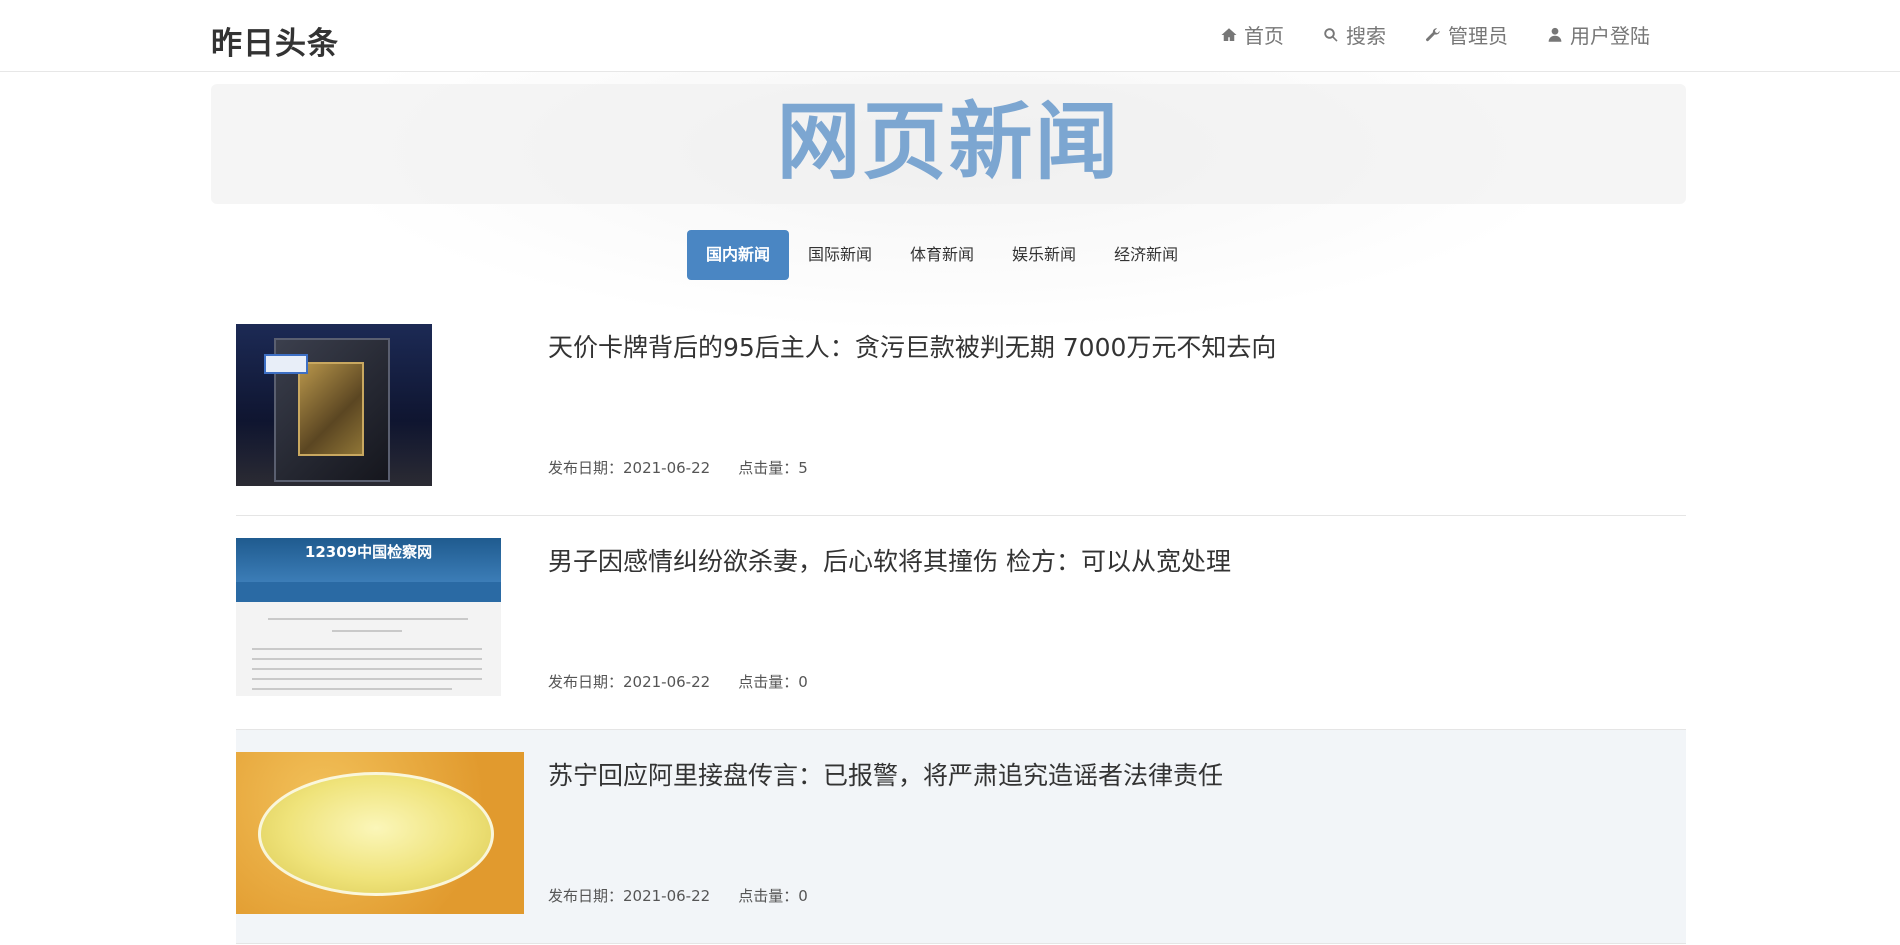 This screenshot has width=1900, height=945. What do you see at coordinates (1331, 34) in the screenshot?
I see `search-icon` at bounding box center [1331, 34].